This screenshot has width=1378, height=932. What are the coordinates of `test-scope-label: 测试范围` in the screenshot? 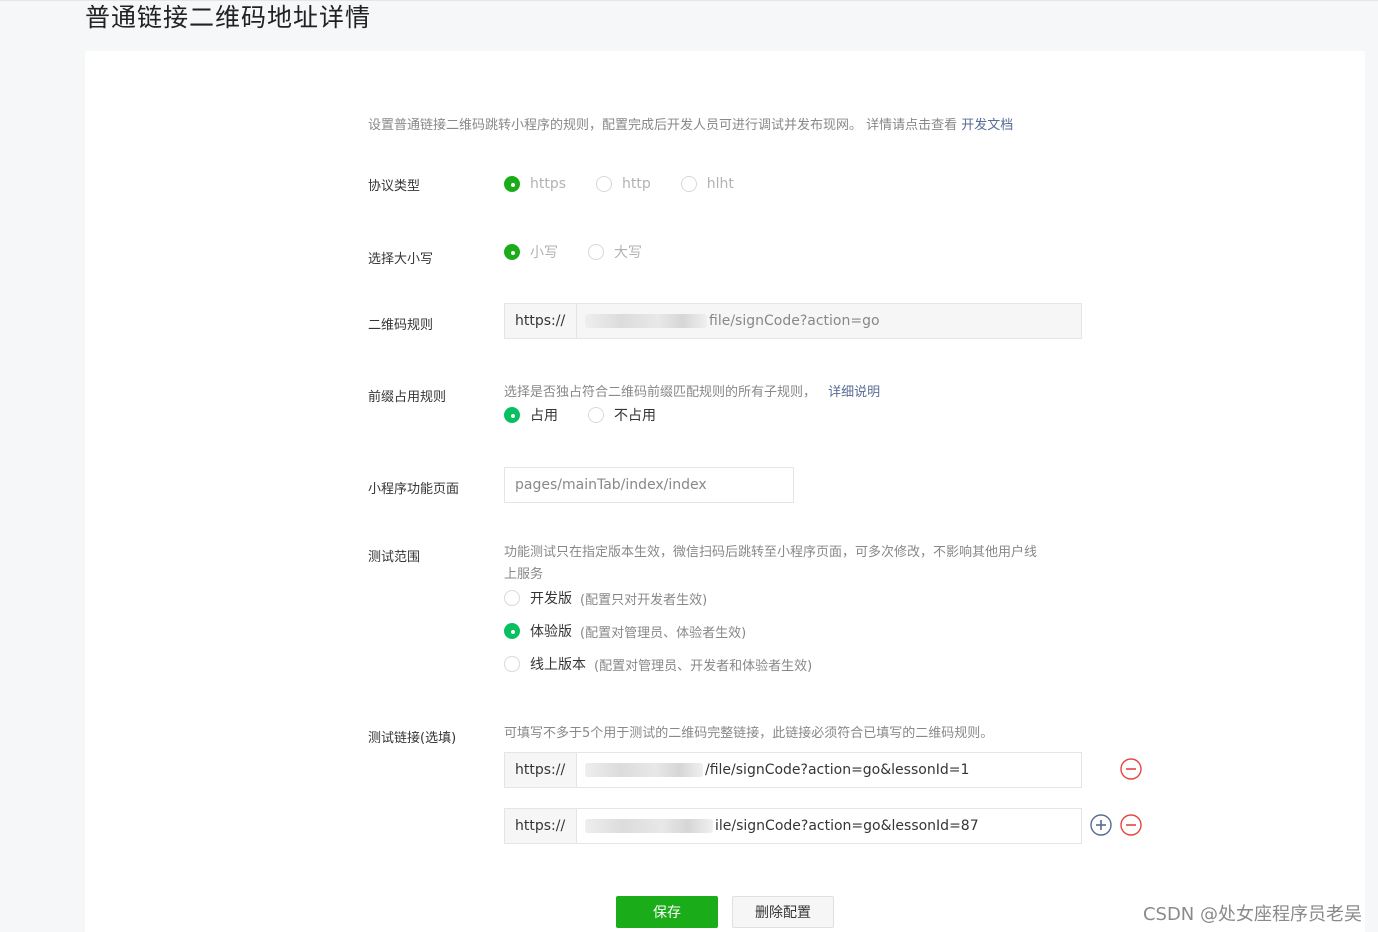 It's located at (394, 557).